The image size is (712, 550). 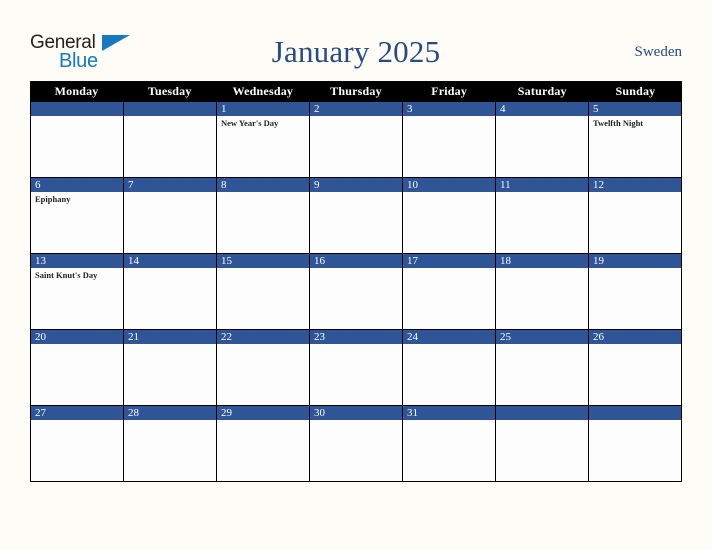 What do you see at coordinates (170, 185) in the screenshot?
I see `date-band: 7` at bounding box center [170, 185].